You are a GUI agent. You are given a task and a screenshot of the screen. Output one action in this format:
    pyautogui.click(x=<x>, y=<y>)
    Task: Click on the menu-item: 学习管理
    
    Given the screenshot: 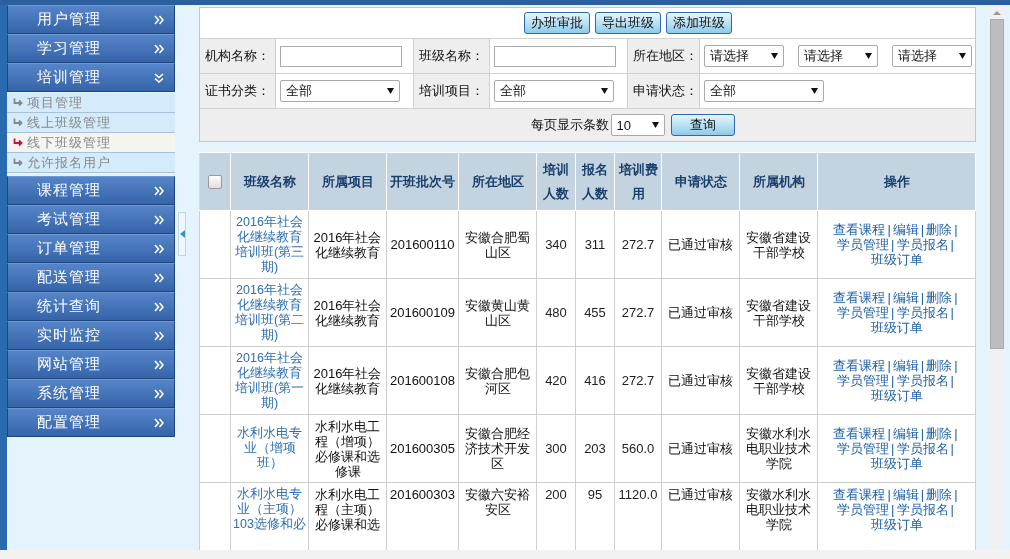 What is the action you would take?
    pyautogui.click(x=91, y=48)
    